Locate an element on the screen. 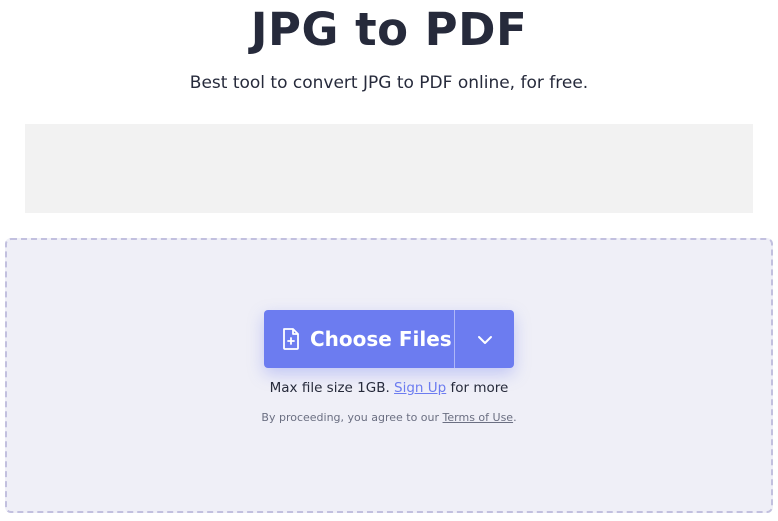 The height and width of the screenshot is (521, 778). upload-options-dropdown-button is located at coordinates (484, 339).